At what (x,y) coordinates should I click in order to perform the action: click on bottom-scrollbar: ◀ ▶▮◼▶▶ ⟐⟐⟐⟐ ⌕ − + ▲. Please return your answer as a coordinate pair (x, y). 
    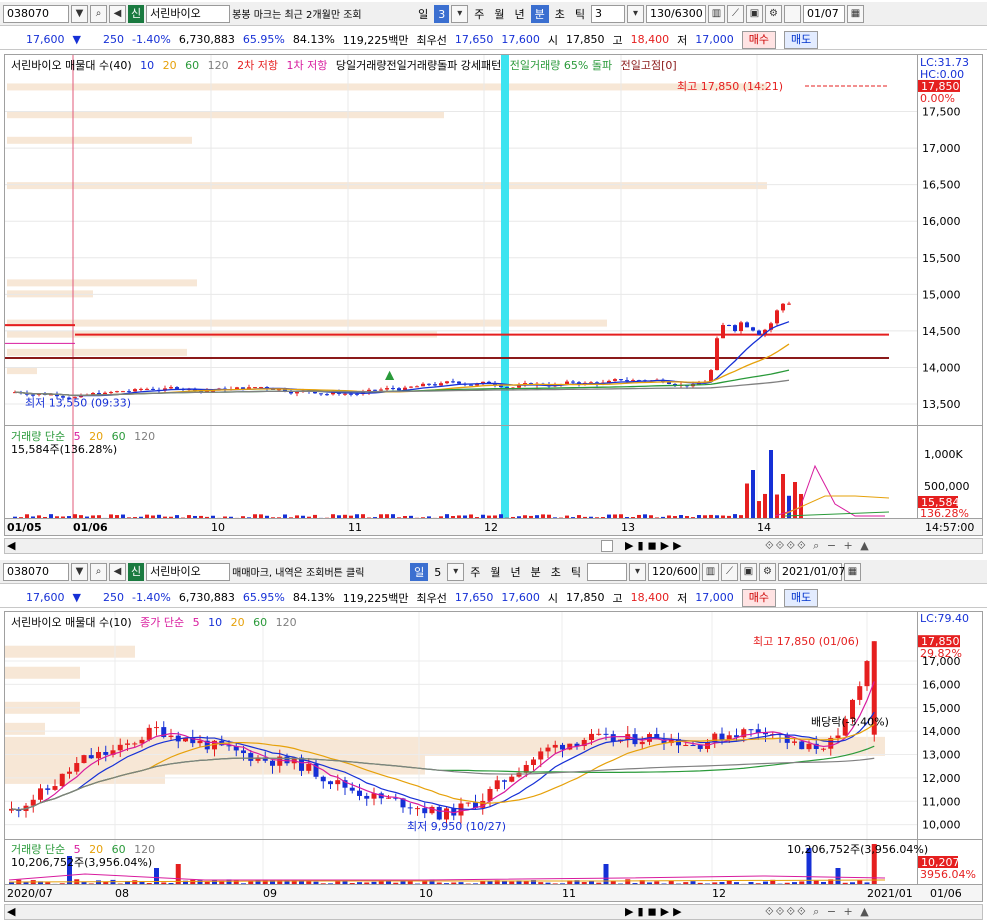
    Looking at the image, I should click on (493, 912).